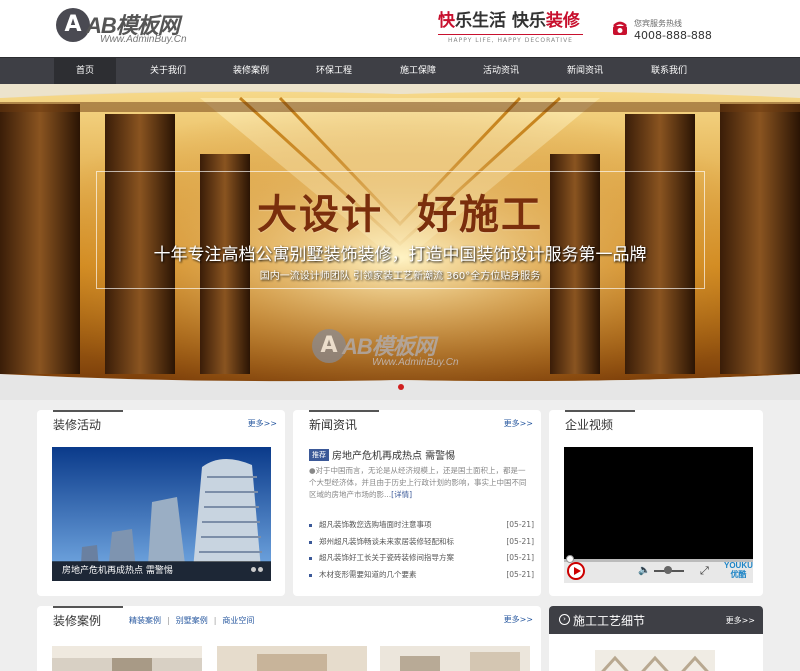 The width and height of the screenshot is (800, 671). Describe the element at coordinates (143, 39) in the screenshot. I see `logo-url: Www.AdminBuy.Cn` at that location.